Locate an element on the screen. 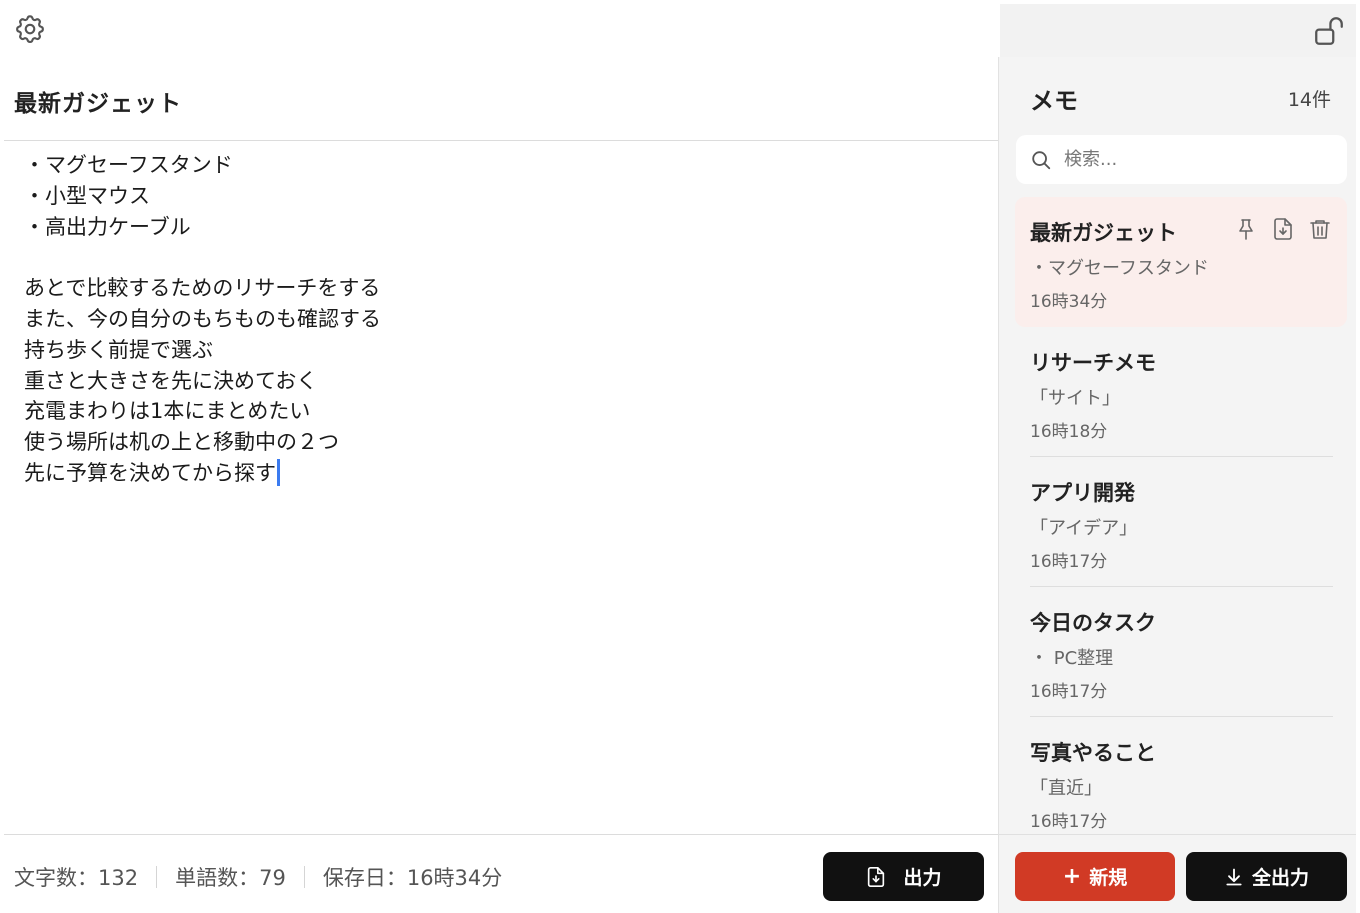 This screenshot has height=913, width=1360. sidebar-title: メモ is located at coordinates (1054, 101).